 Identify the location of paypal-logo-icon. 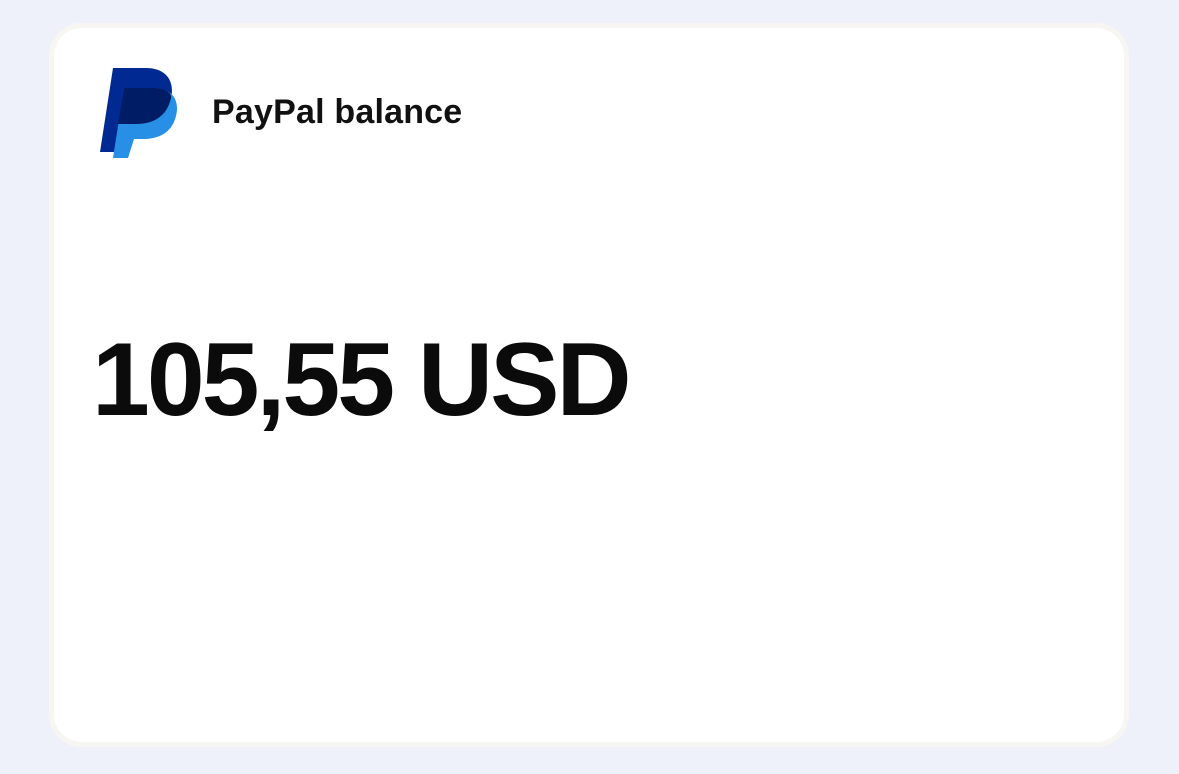
(139, 113).